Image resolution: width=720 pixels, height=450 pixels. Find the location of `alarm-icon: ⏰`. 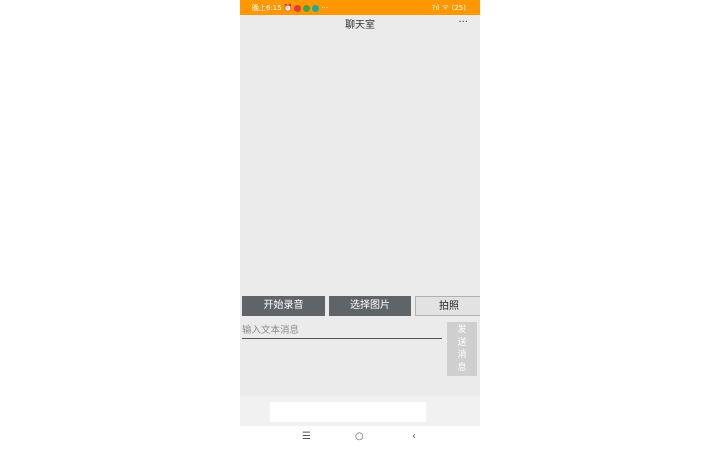

alarm-icon: ⏰ is located at coordinates (288, 8).